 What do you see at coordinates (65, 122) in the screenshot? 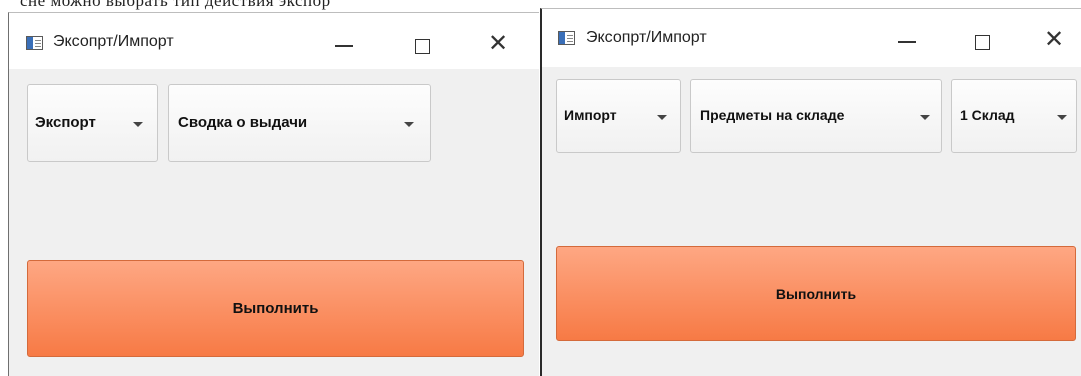
I see `action-type-value: Экспорт` at bounding box center [65, 122].